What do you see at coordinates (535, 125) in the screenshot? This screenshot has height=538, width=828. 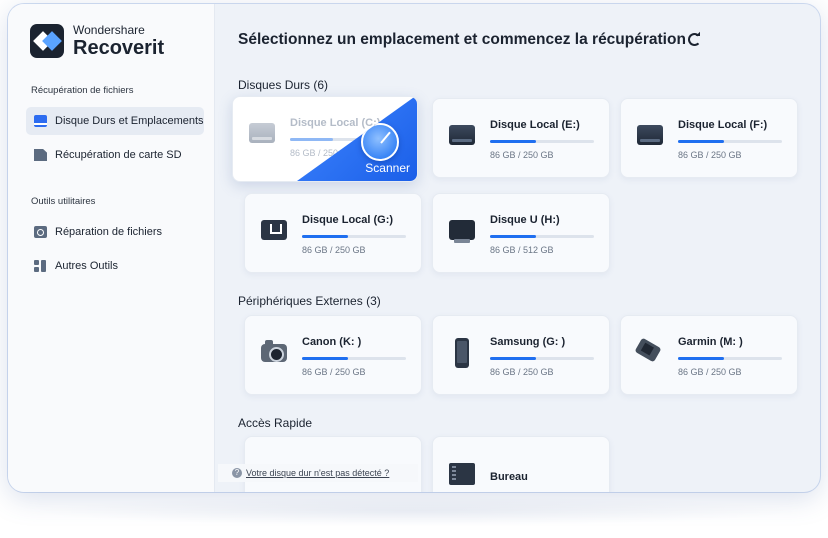 I see `drive-name: Disque Local (E:)` at bounding box center [535, 125].